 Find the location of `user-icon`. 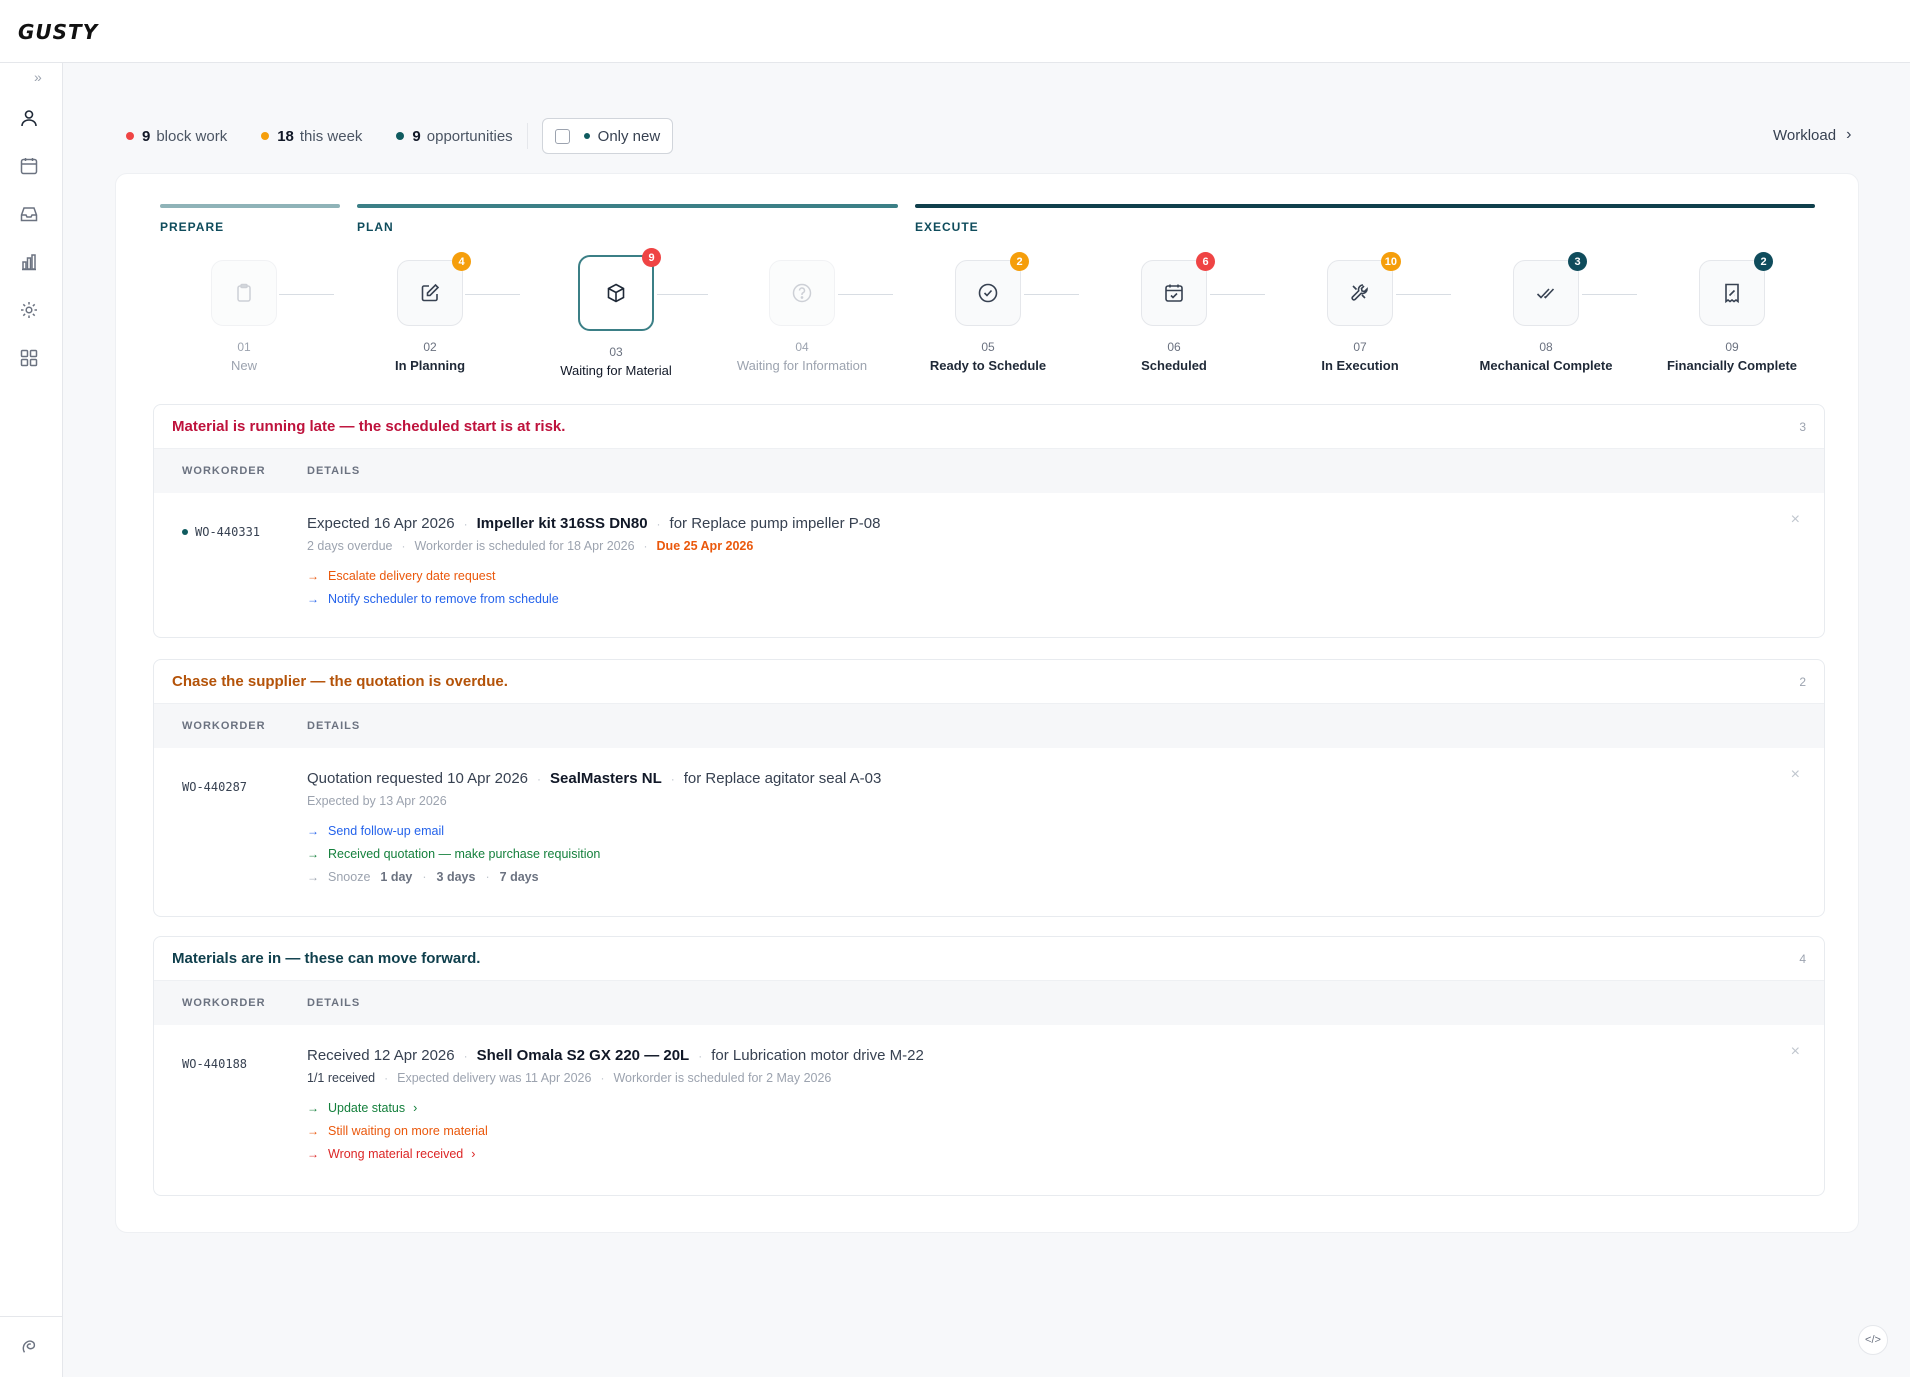

user-icon is located at coordinates (29, 118).